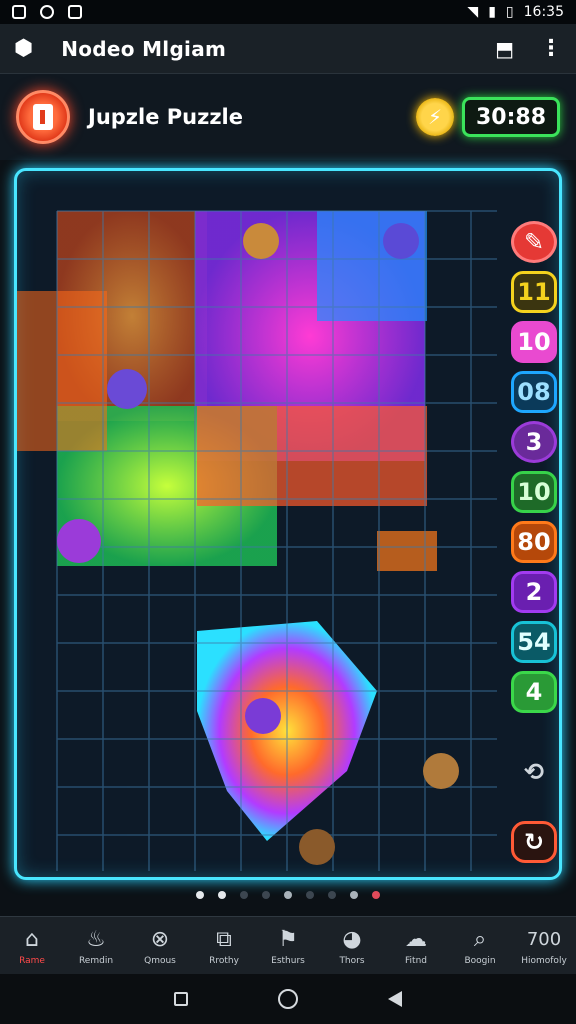 This screenshot has height=1024, width=576. I want to click on nav-label: Hiomofoly, so click(544, 960).